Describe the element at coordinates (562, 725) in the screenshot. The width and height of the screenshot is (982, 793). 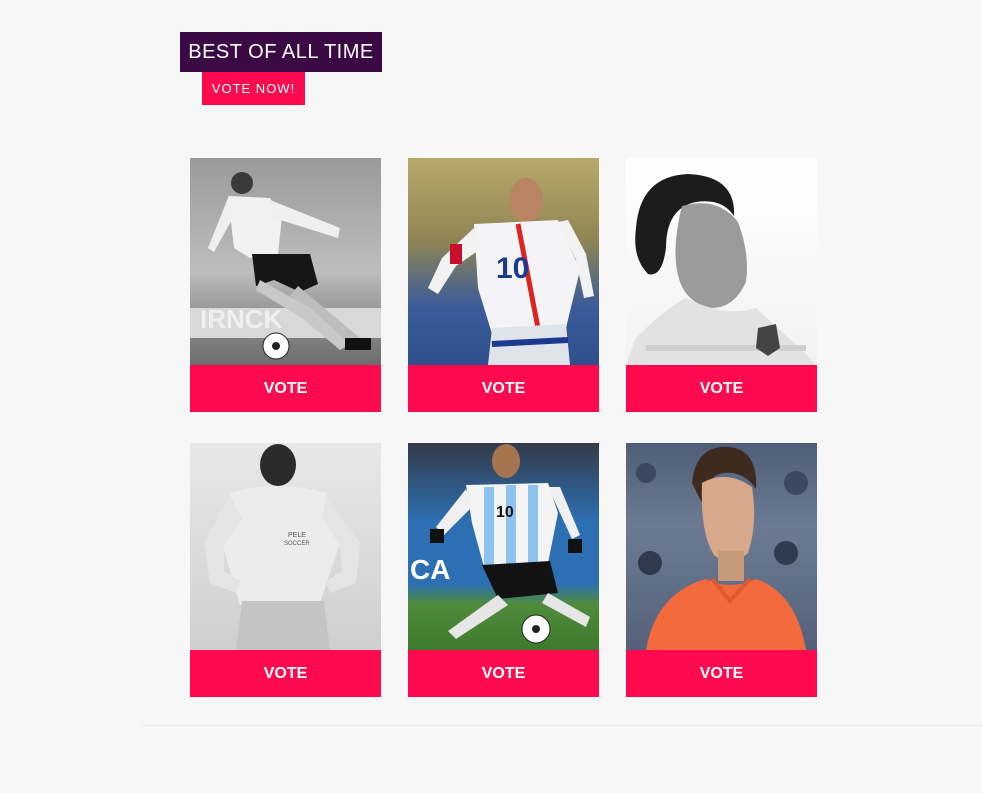
I see `bottom-divider` at that location.